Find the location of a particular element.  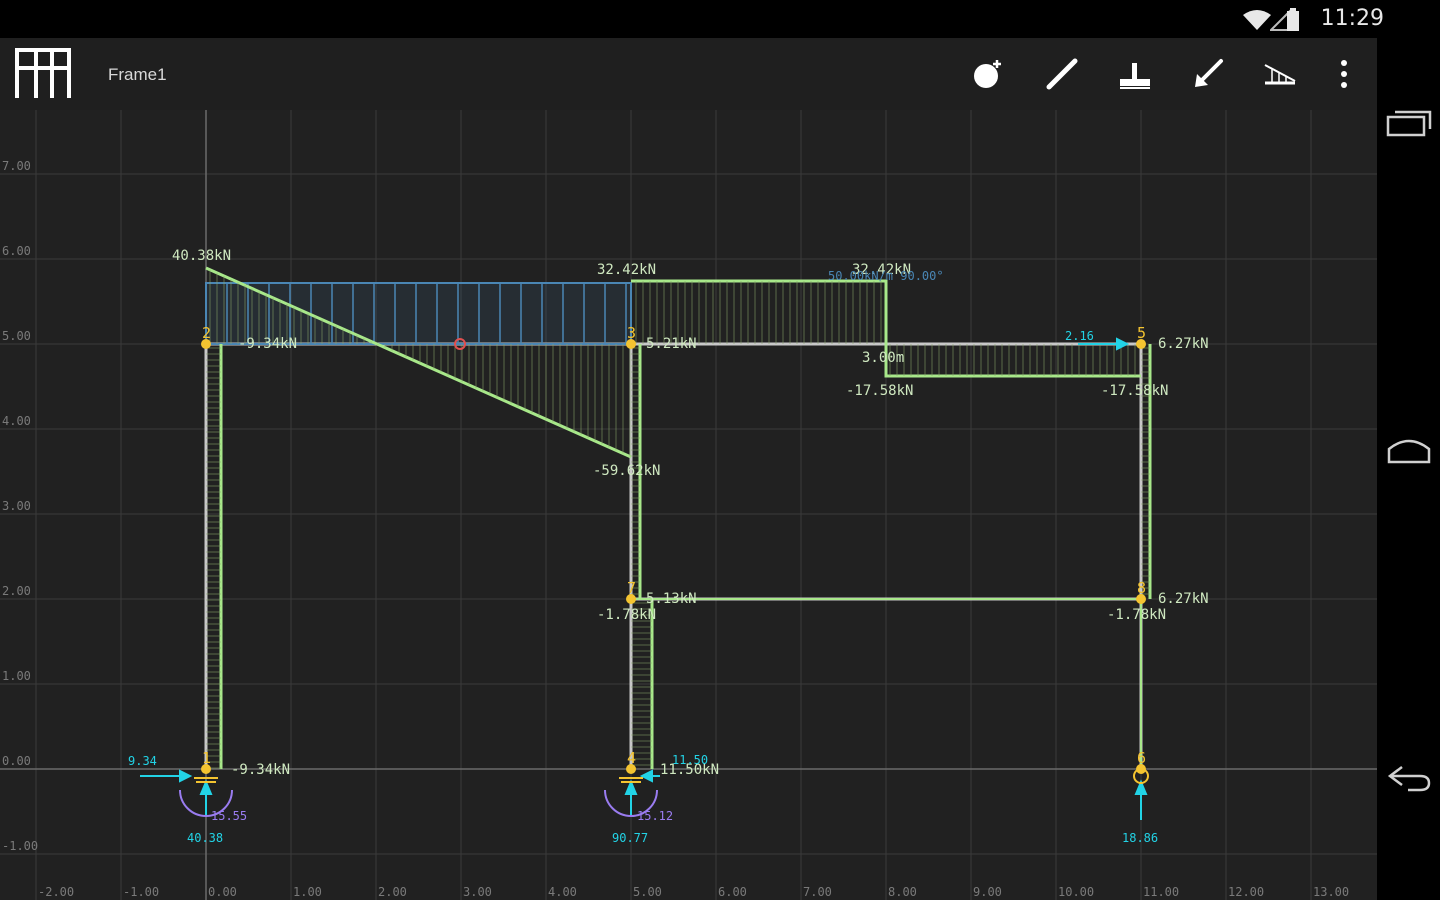

node-label: 6 is located at coordinates (1141, 758).